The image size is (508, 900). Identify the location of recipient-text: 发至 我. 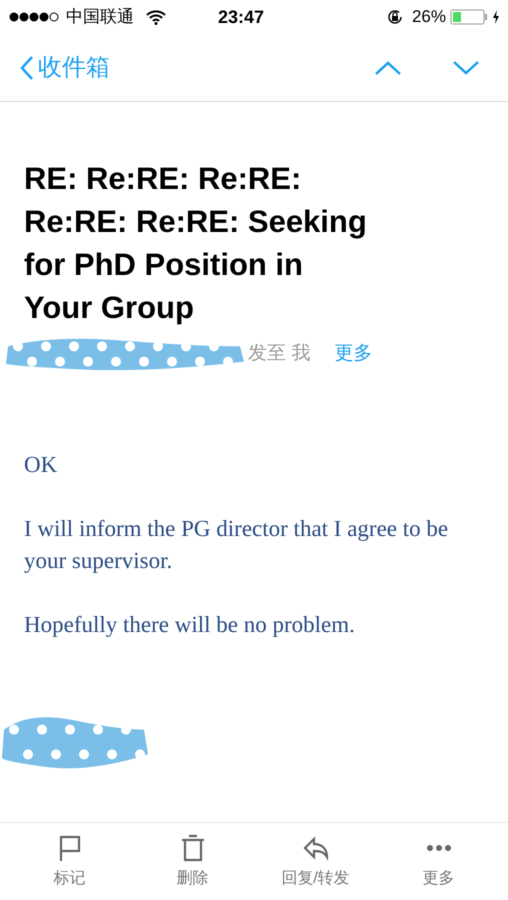
(279, 354).